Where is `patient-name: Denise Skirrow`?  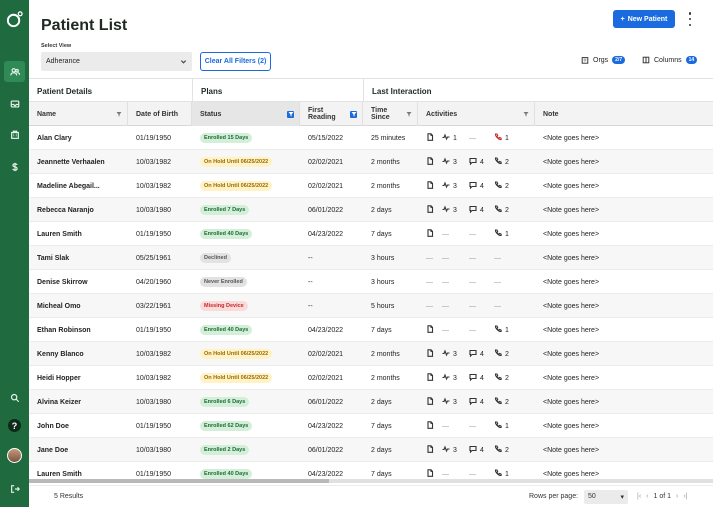
patient-name: Denise Skirrow is located at coordinates (78, 282).